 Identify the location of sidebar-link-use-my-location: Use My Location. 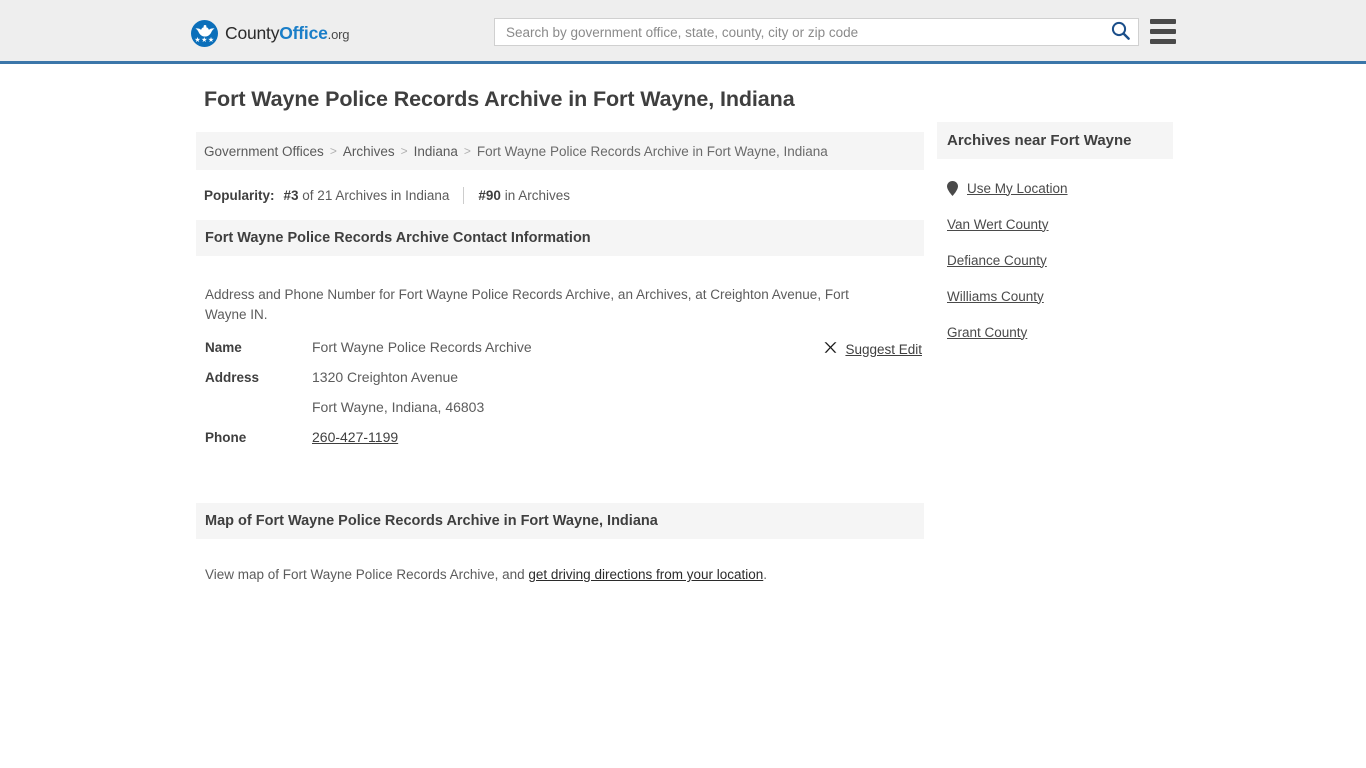
(1017, 188).